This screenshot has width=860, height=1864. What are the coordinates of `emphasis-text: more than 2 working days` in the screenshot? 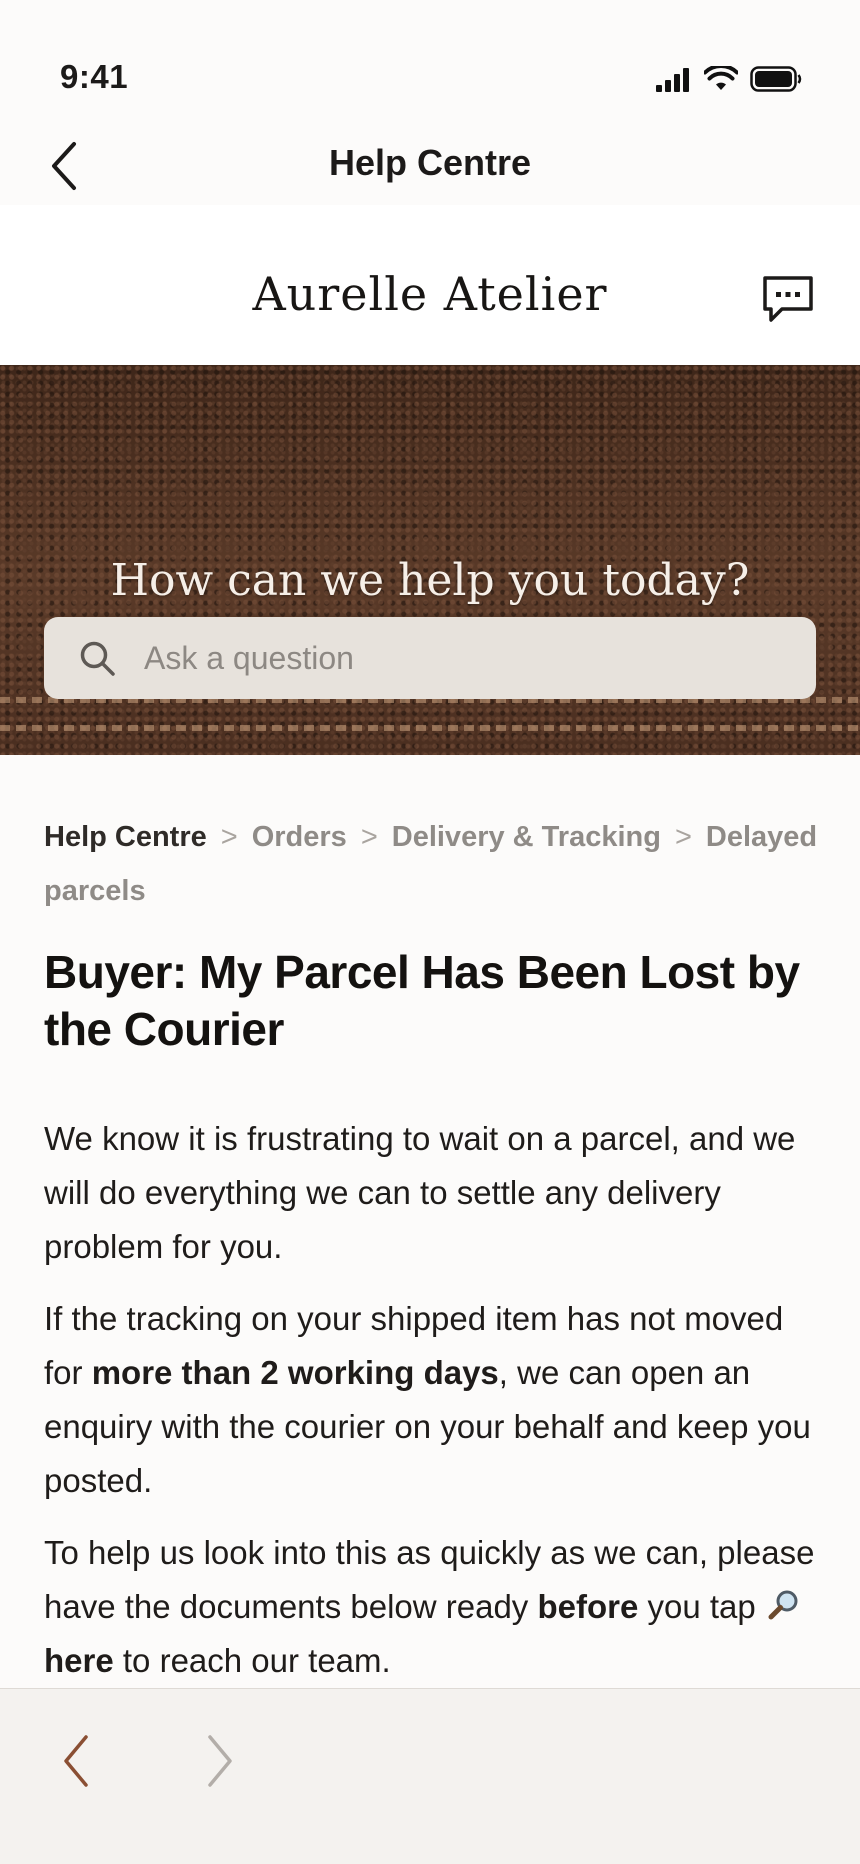 It's located at (295, 1372).